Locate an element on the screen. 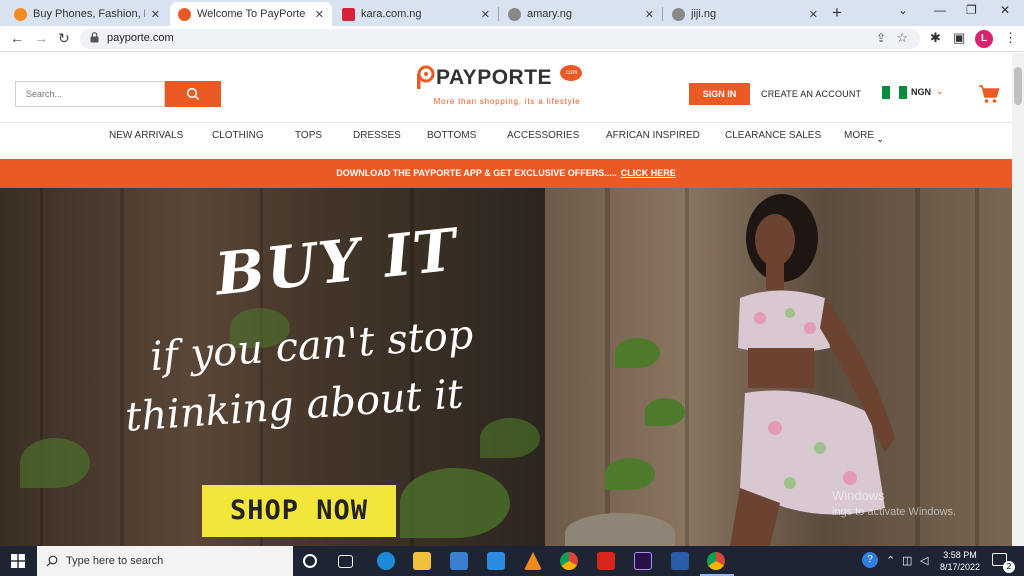  kara-favicon-icon is located at coordinates (348, 14).